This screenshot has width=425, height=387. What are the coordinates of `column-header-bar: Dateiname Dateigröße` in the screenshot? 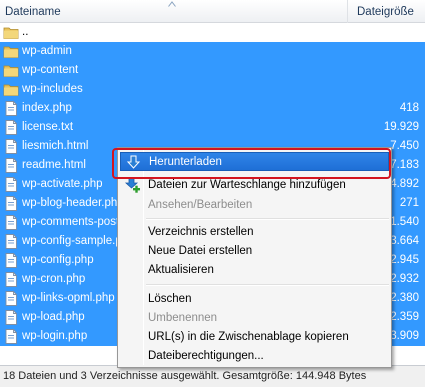 It's located at (212, 11).